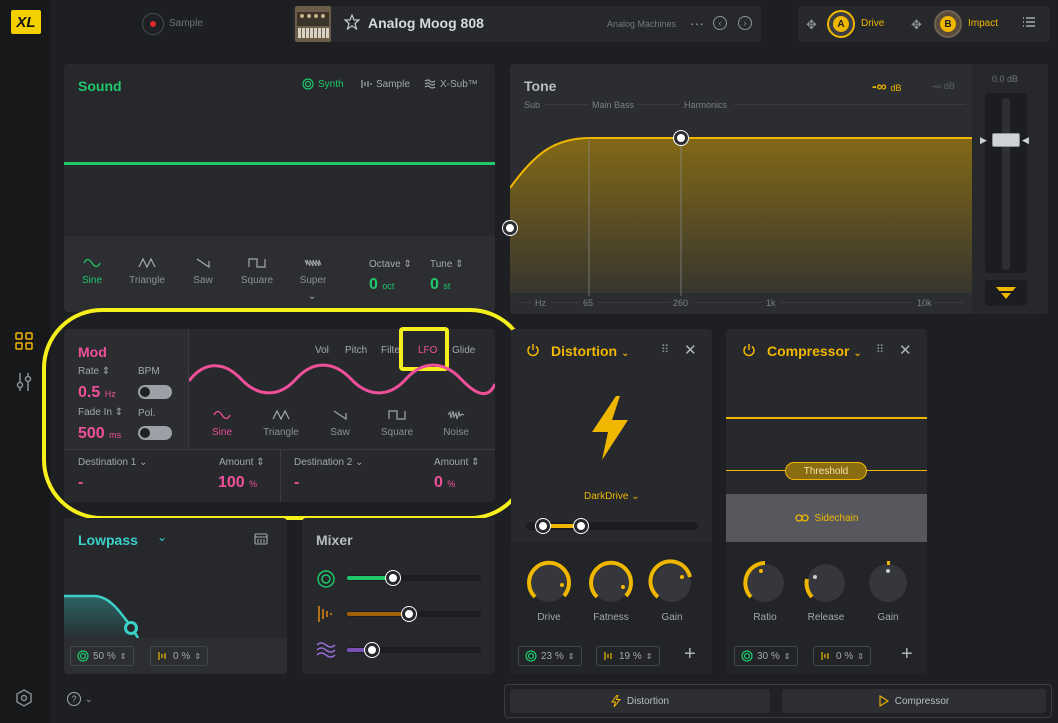  What do you see at coordinates (279, 163) in the screenshot?
I see `sound-waveform-display` at bounding box center [279, 163].